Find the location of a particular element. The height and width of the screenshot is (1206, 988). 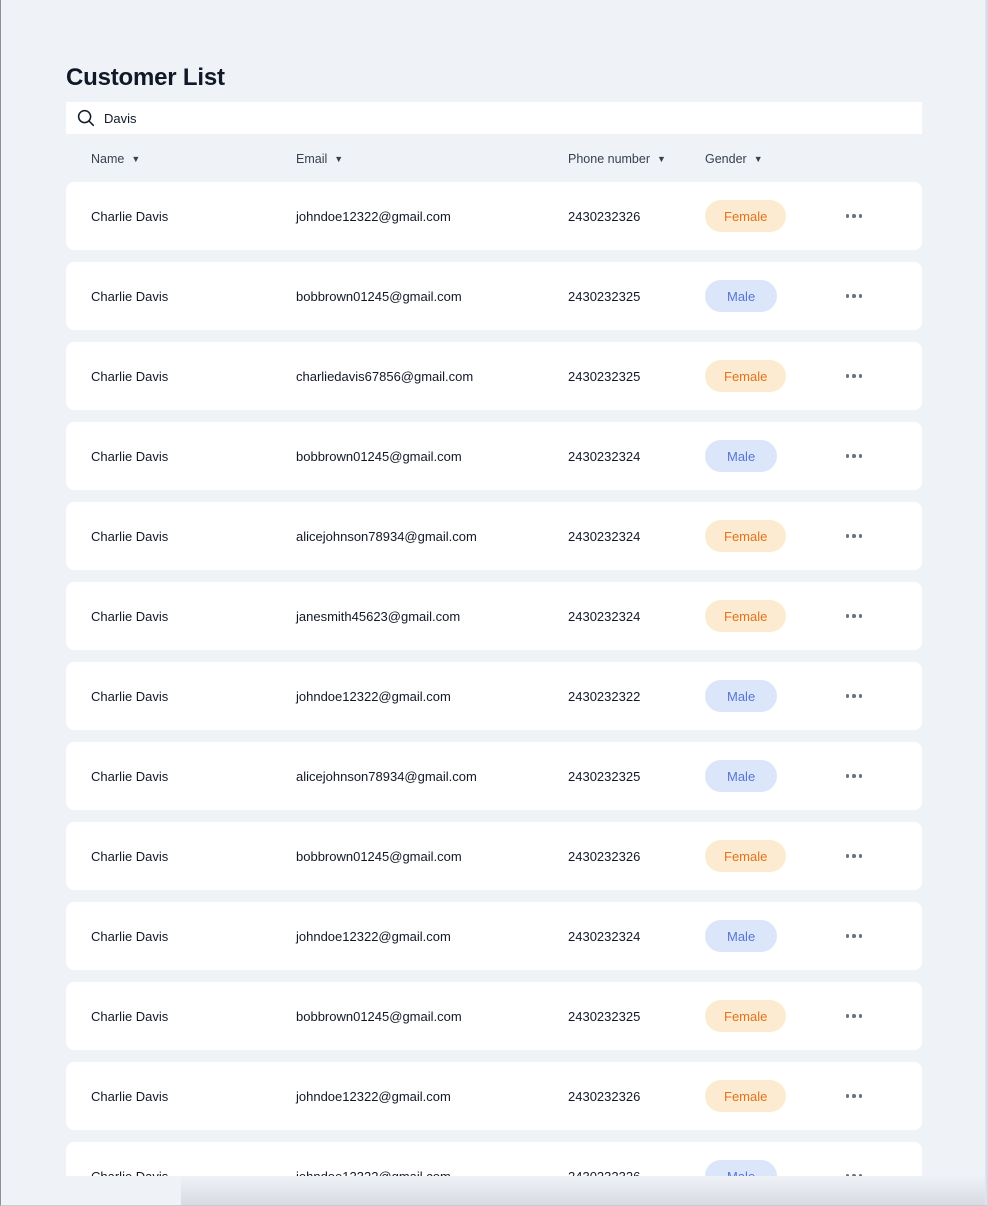

customer-phone: 2430232322 is located at coordinates (604, 696).